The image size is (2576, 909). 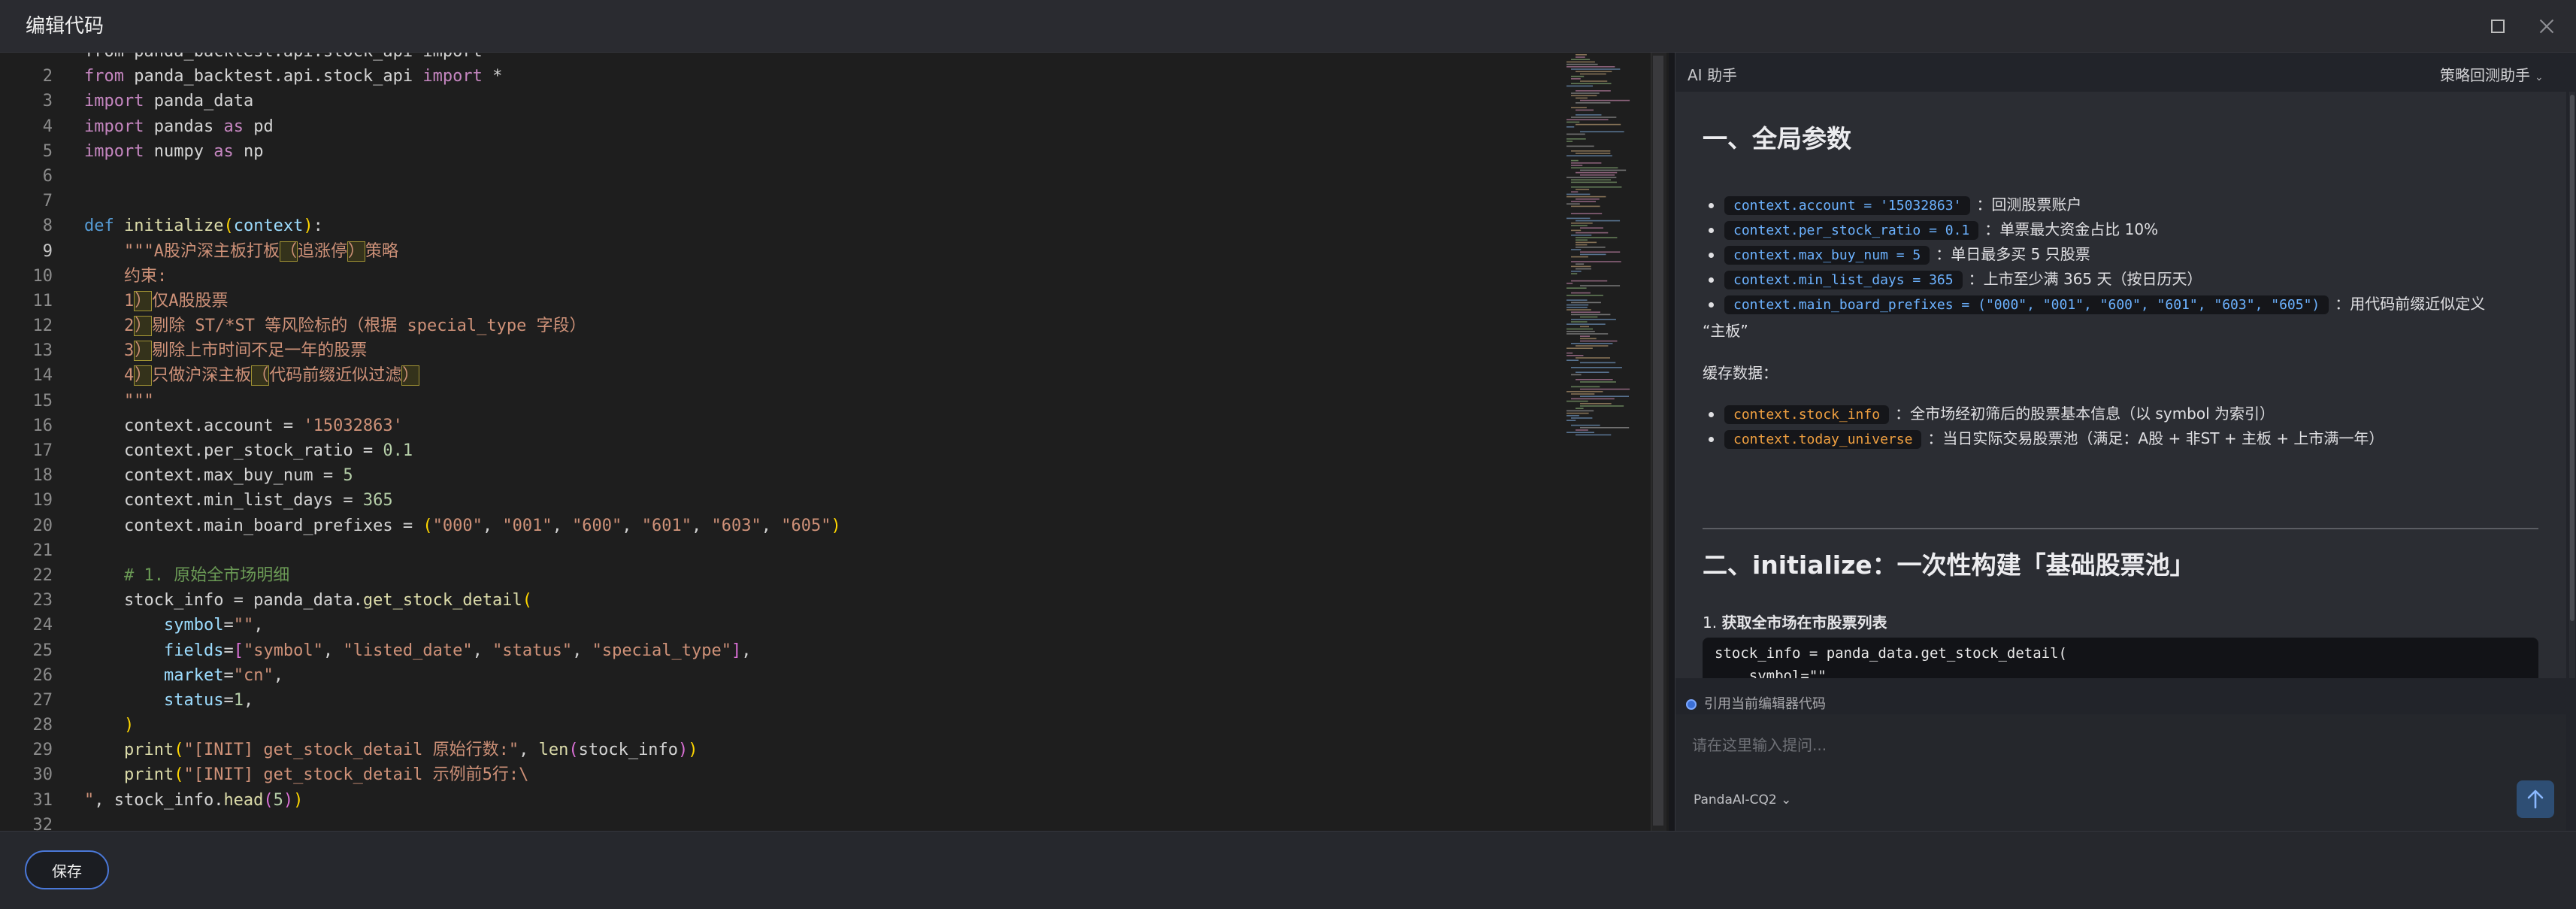 What do you see at coordinates (2068, 745) in the screenshot?
I see `prompt-input` at bounding box center [2068, 745].